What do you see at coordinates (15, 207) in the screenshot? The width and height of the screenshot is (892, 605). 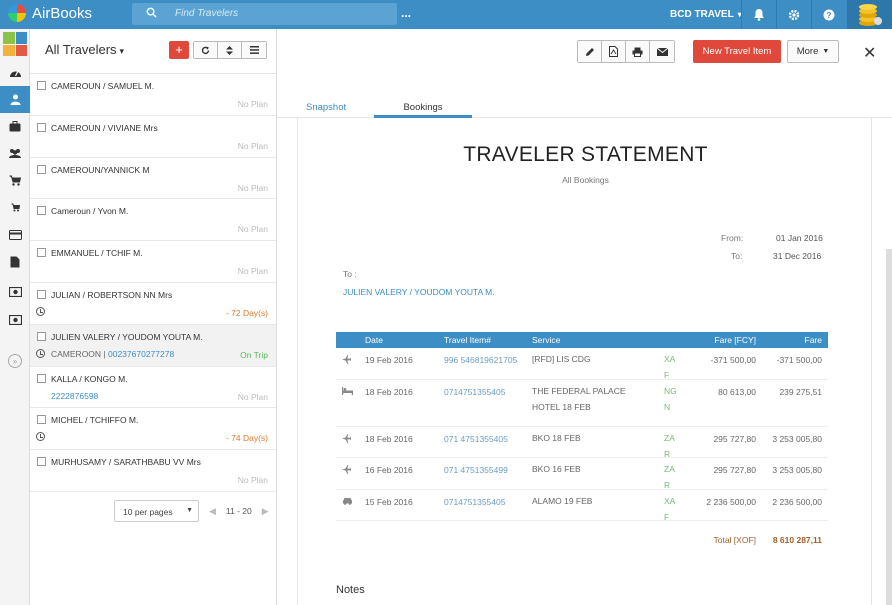 I see `nav-shop` at bounding box center [15, 207].